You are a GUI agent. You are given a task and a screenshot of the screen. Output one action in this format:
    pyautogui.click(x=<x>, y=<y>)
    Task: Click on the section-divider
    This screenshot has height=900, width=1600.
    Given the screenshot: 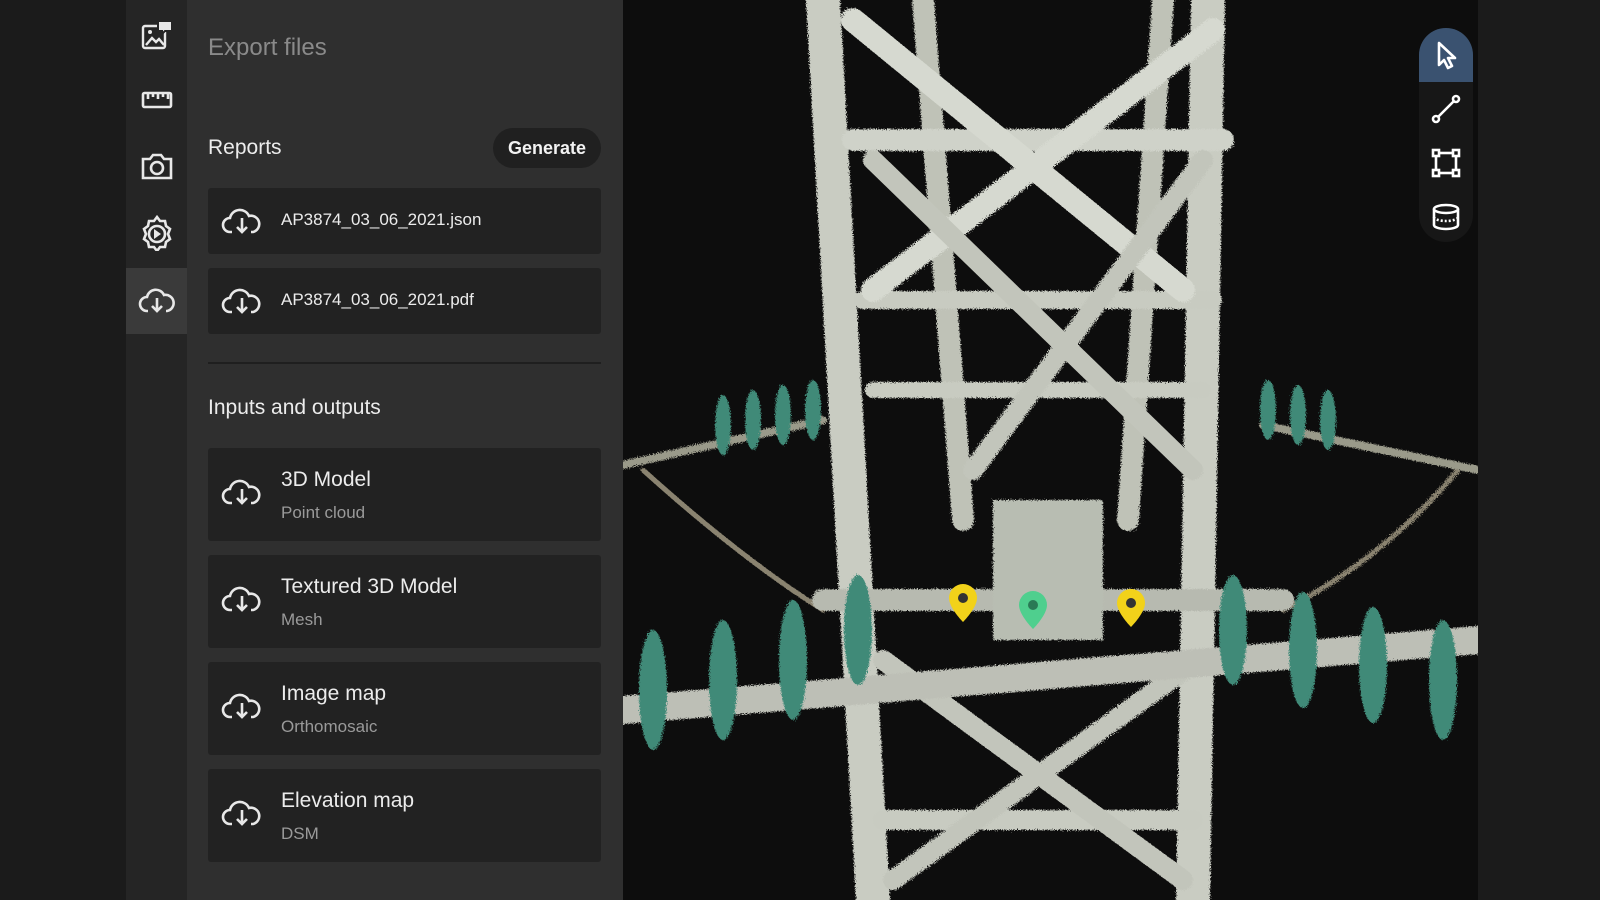 What is the action you would take?
    pyautogui.click(x=404, y=363)
    